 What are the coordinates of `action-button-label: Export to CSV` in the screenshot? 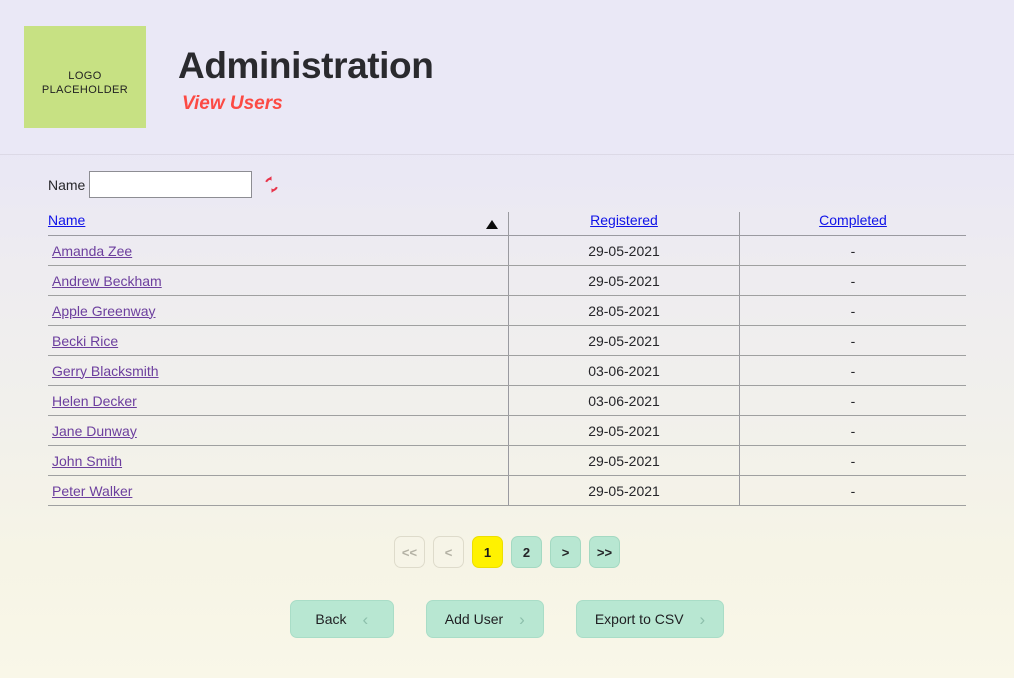 It's located at (639, 619).